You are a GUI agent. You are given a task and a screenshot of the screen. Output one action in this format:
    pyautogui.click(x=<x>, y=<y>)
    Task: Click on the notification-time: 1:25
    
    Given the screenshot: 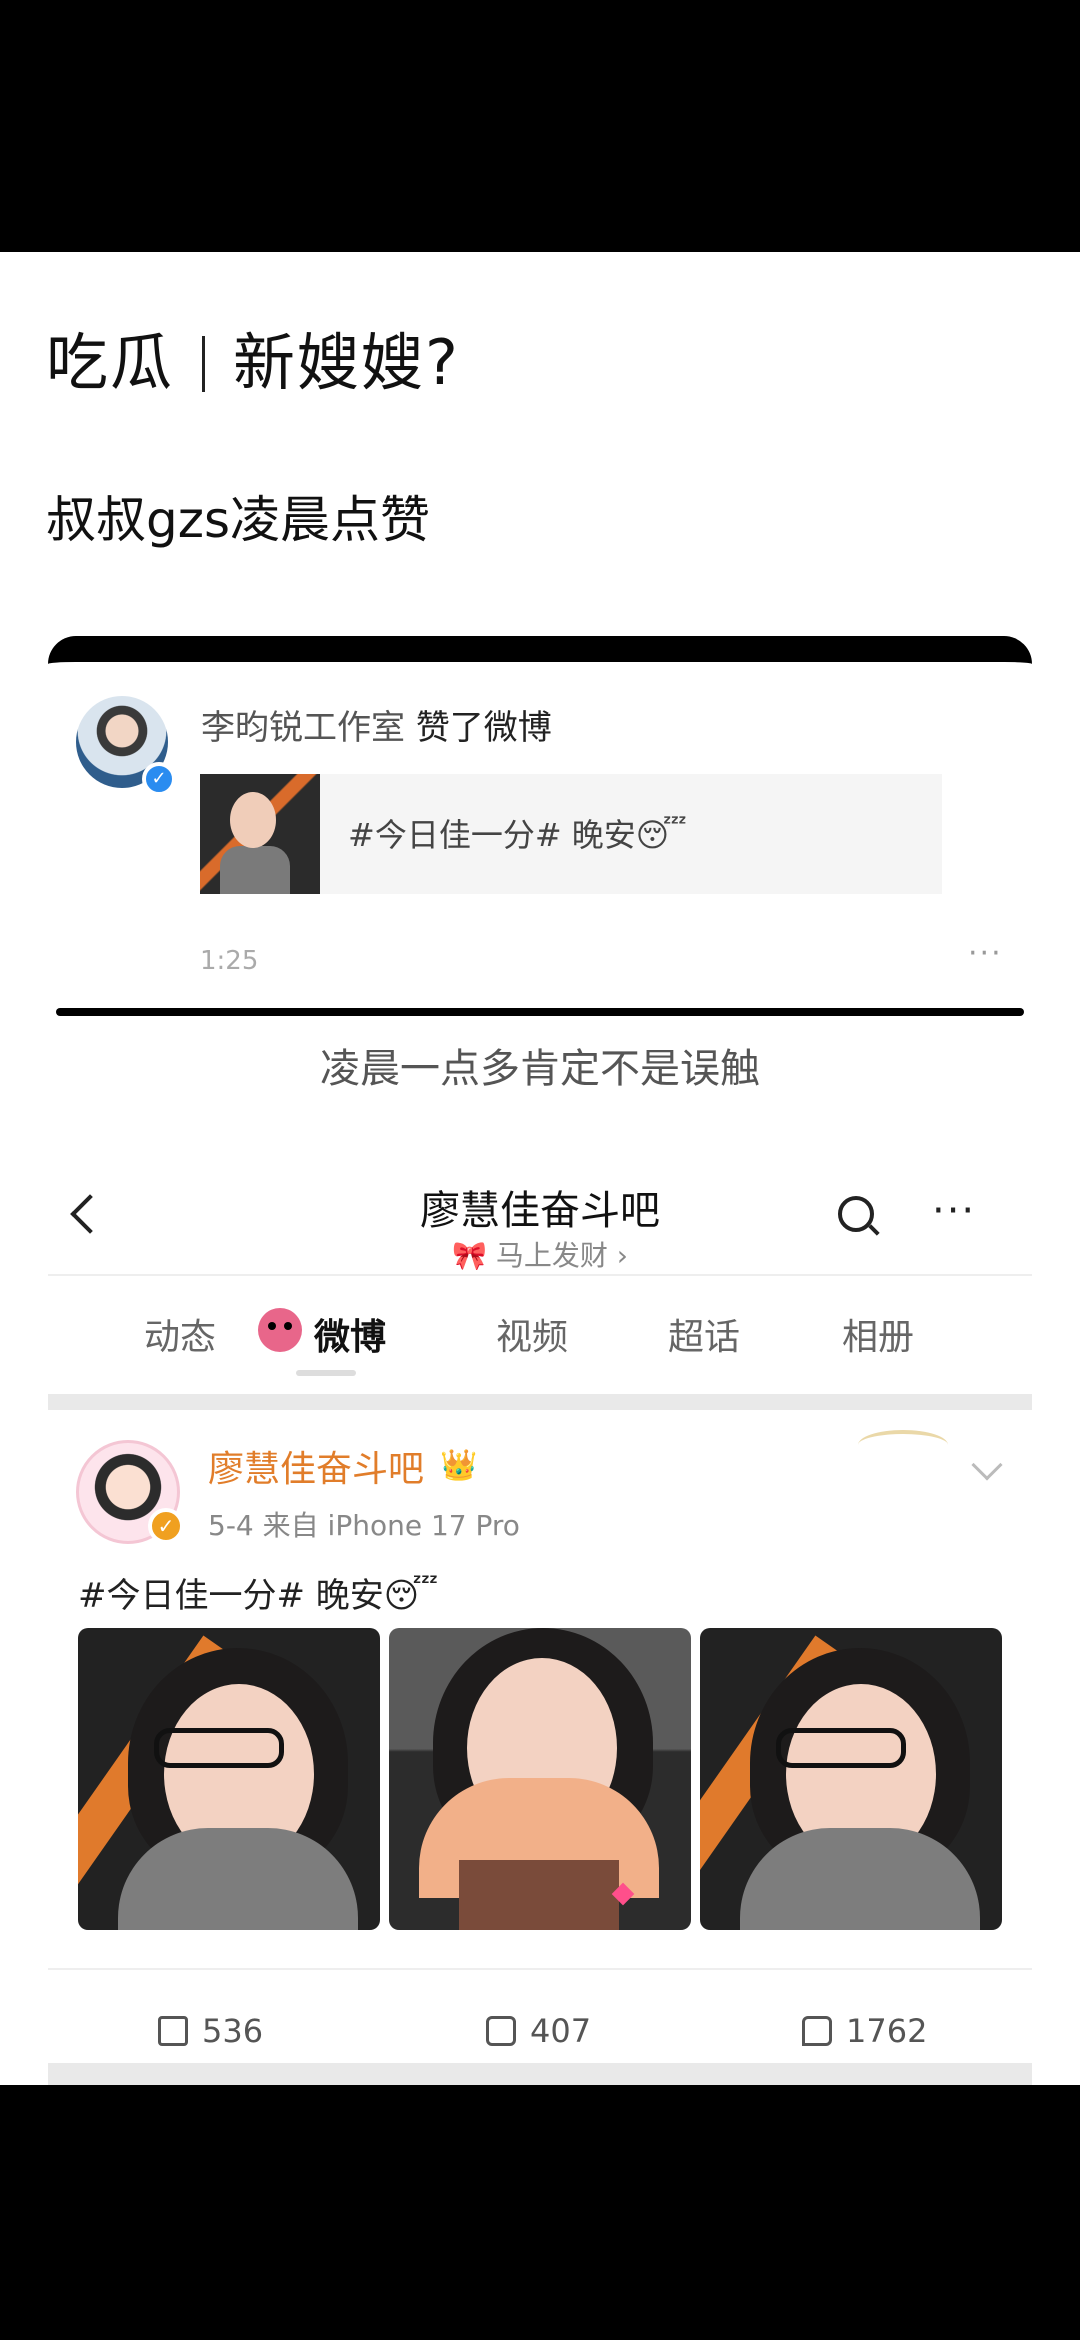 What is the action you would take?
    pyautogui.click(x=229, y=961)
    